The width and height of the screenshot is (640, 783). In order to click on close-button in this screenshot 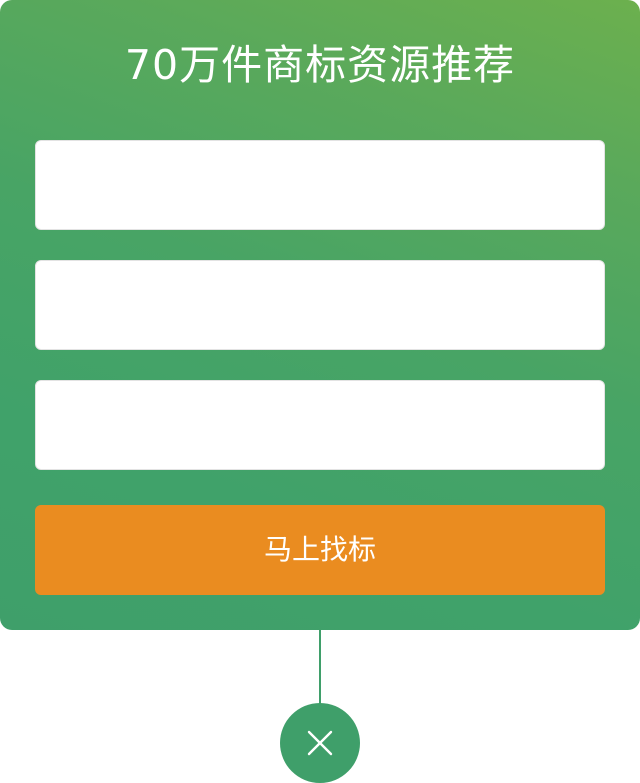, I will do `click(320, 743)`.